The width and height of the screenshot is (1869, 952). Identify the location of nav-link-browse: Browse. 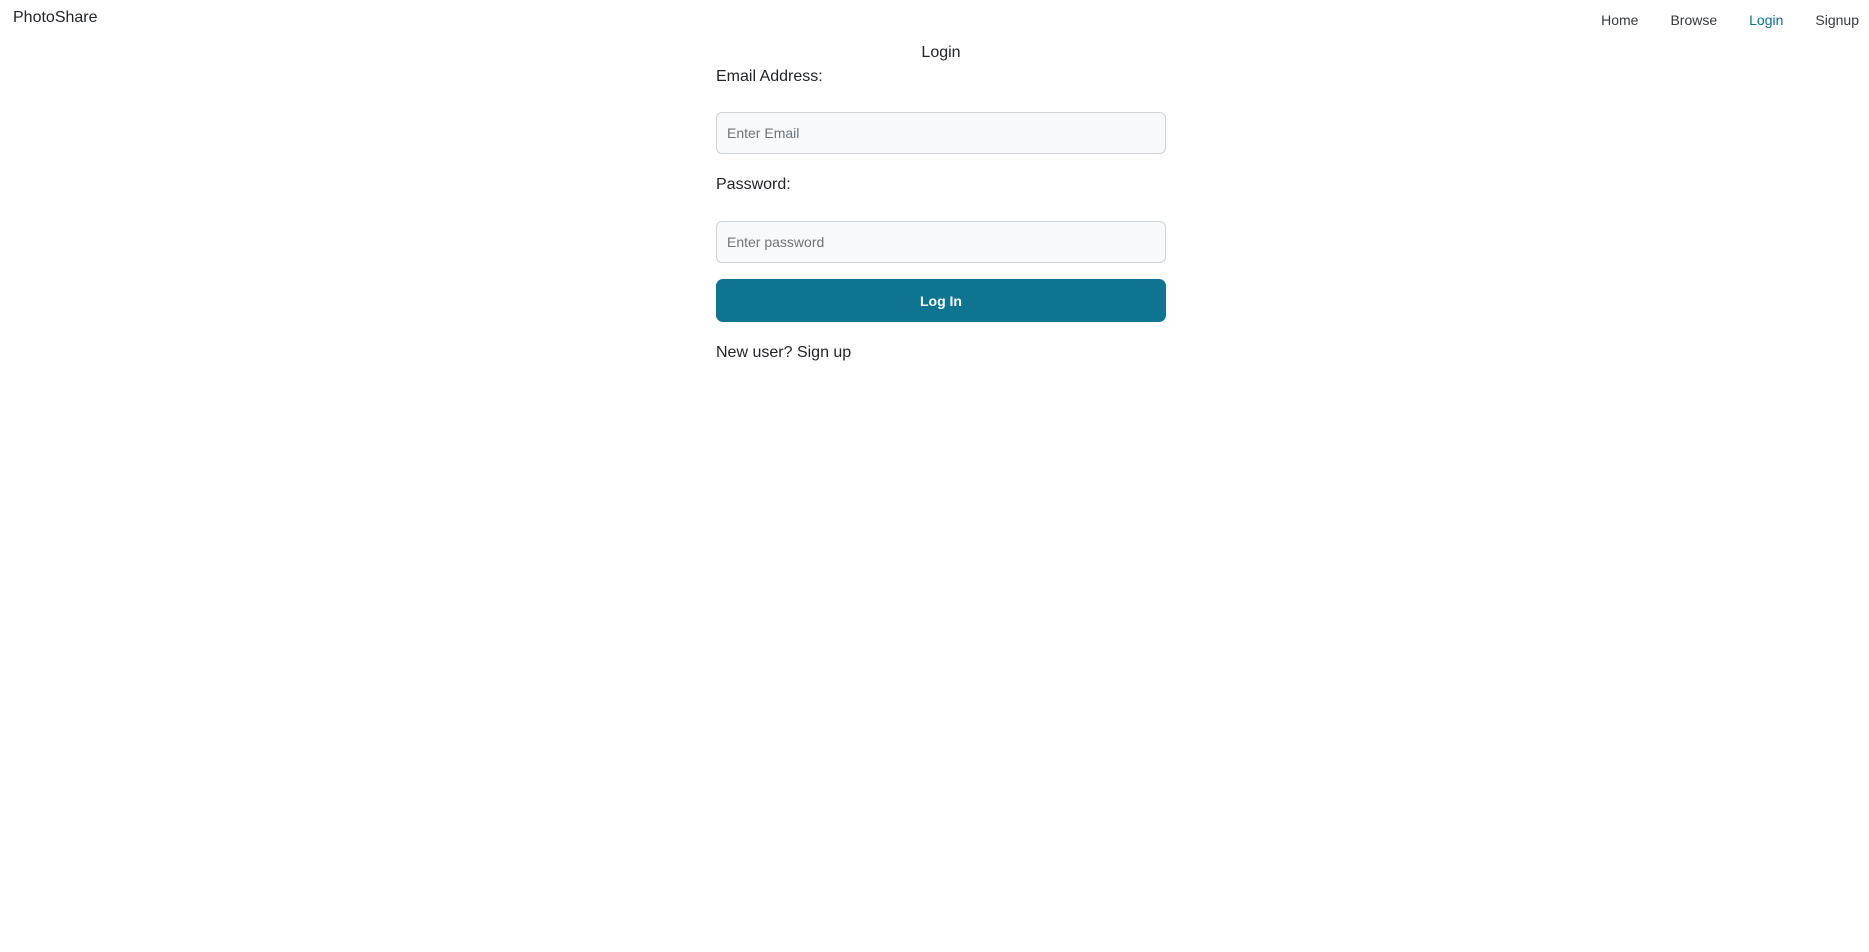
(1689, 20).